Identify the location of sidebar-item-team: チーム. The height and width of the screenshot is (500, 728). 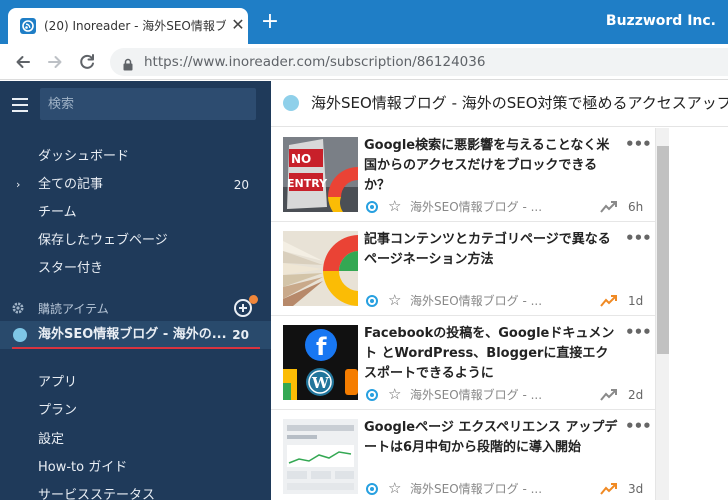
(135, 213).